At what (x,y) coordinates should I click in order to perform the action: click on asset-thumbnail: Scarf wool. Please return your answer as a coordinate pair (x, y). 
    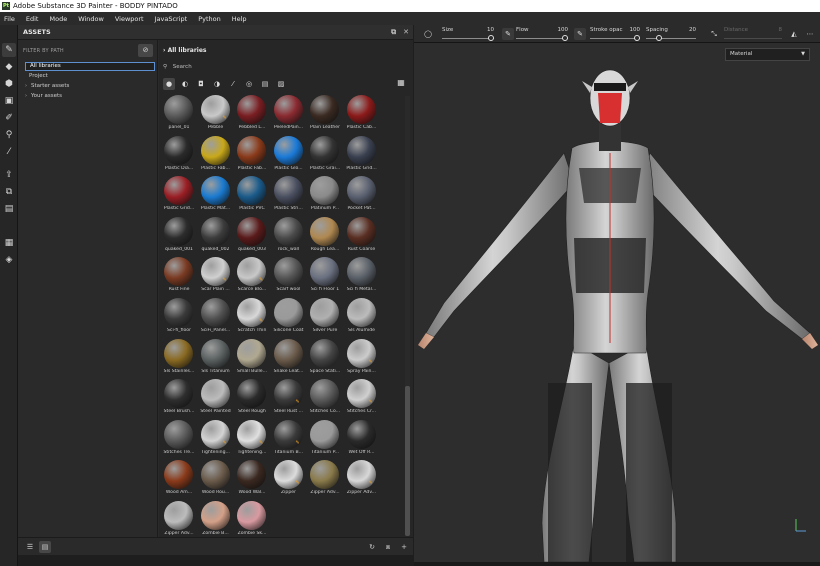
    Looking at the image, I should click on (289, 276).